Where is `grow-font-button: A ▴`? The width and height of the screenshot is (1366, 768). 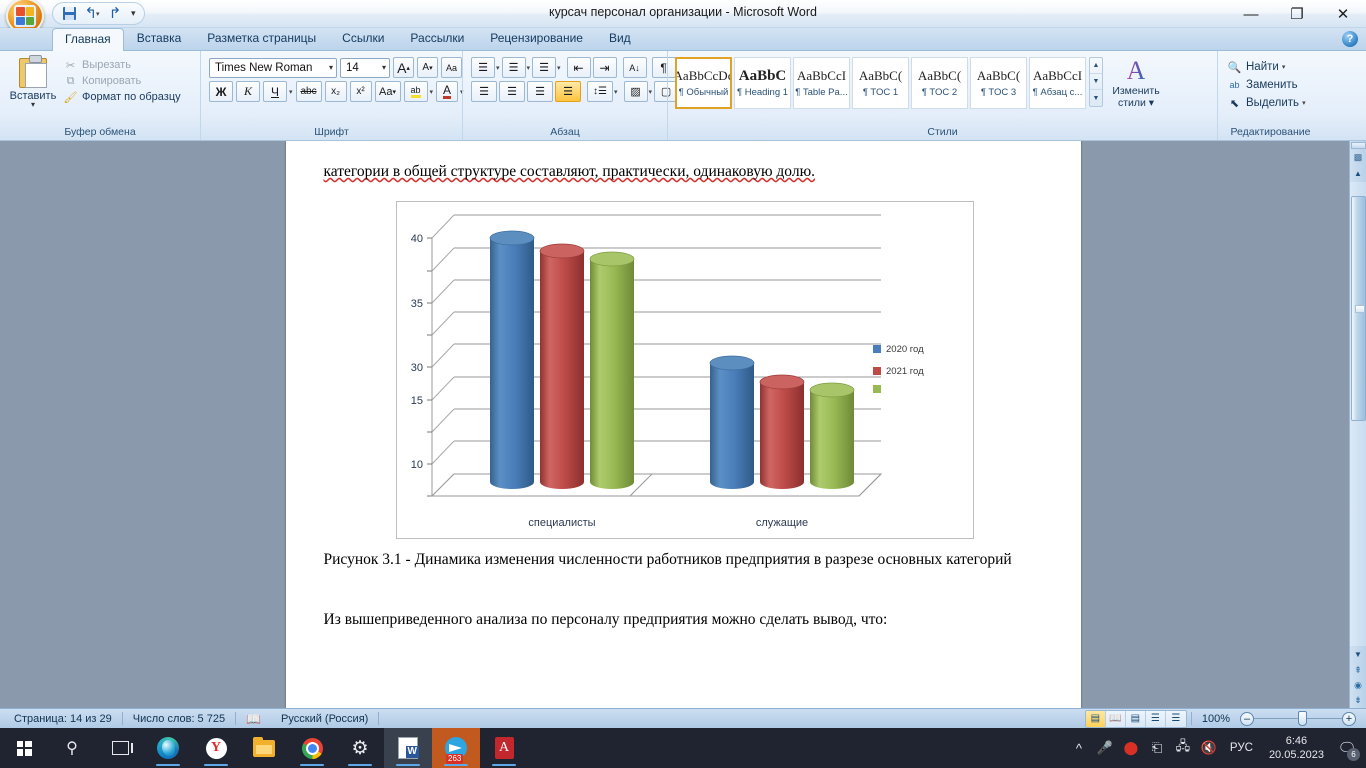 grow-font-button: A ▴ is located at coordinates (403, 67).